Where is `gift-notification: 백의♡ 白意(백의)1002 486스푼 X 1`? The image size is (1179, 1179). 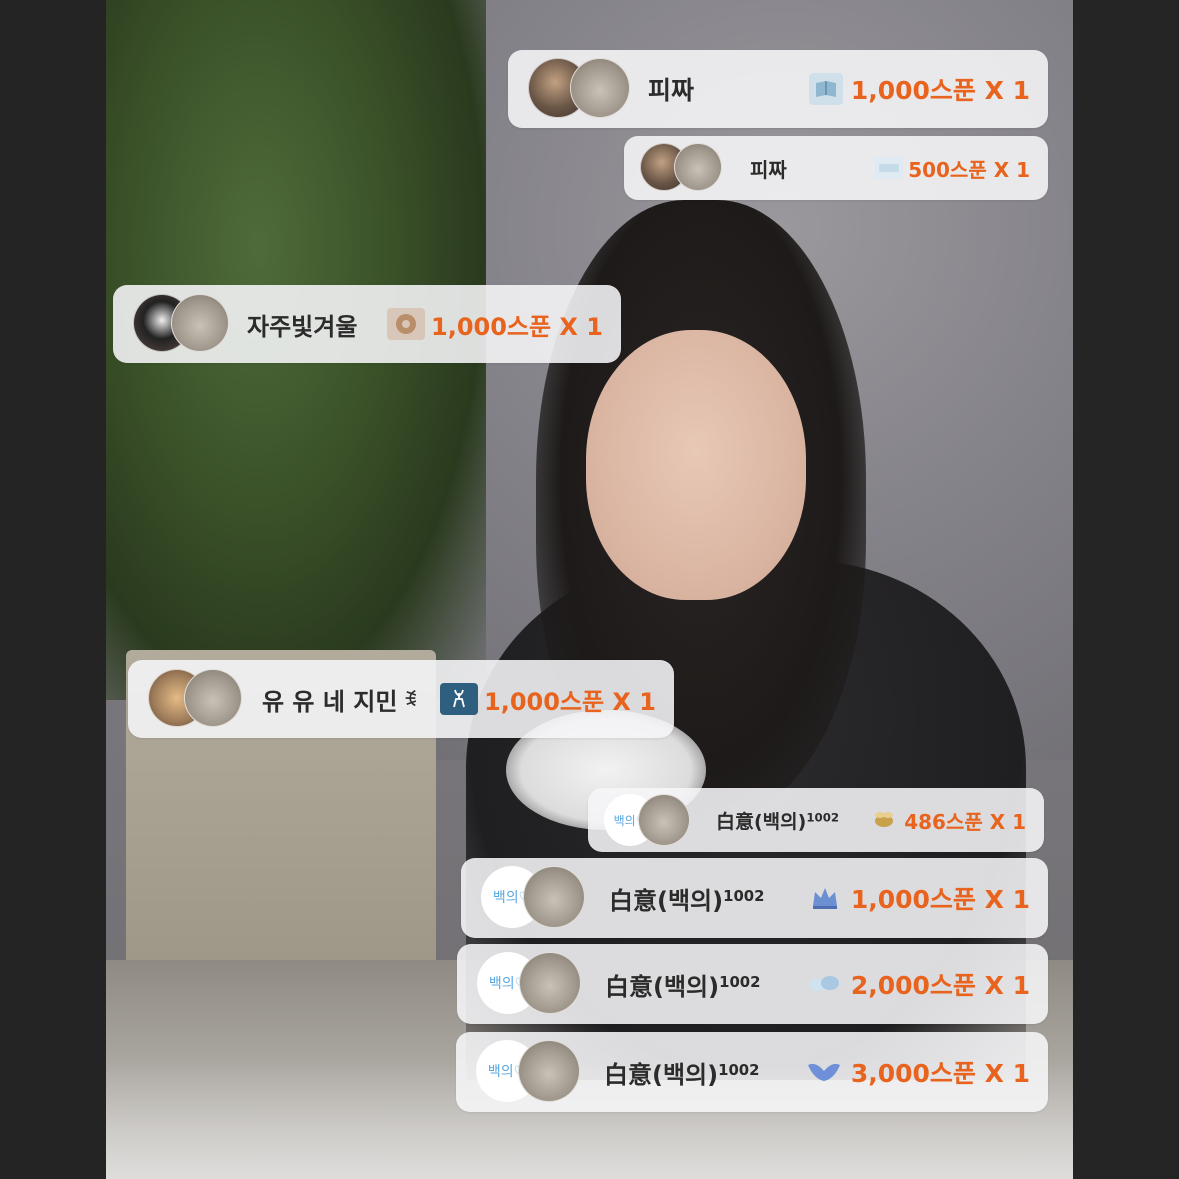 gift-notification: 백의♡ 白意(백의)1002 486스푼 X 1 is located at coordinates (816, 820).